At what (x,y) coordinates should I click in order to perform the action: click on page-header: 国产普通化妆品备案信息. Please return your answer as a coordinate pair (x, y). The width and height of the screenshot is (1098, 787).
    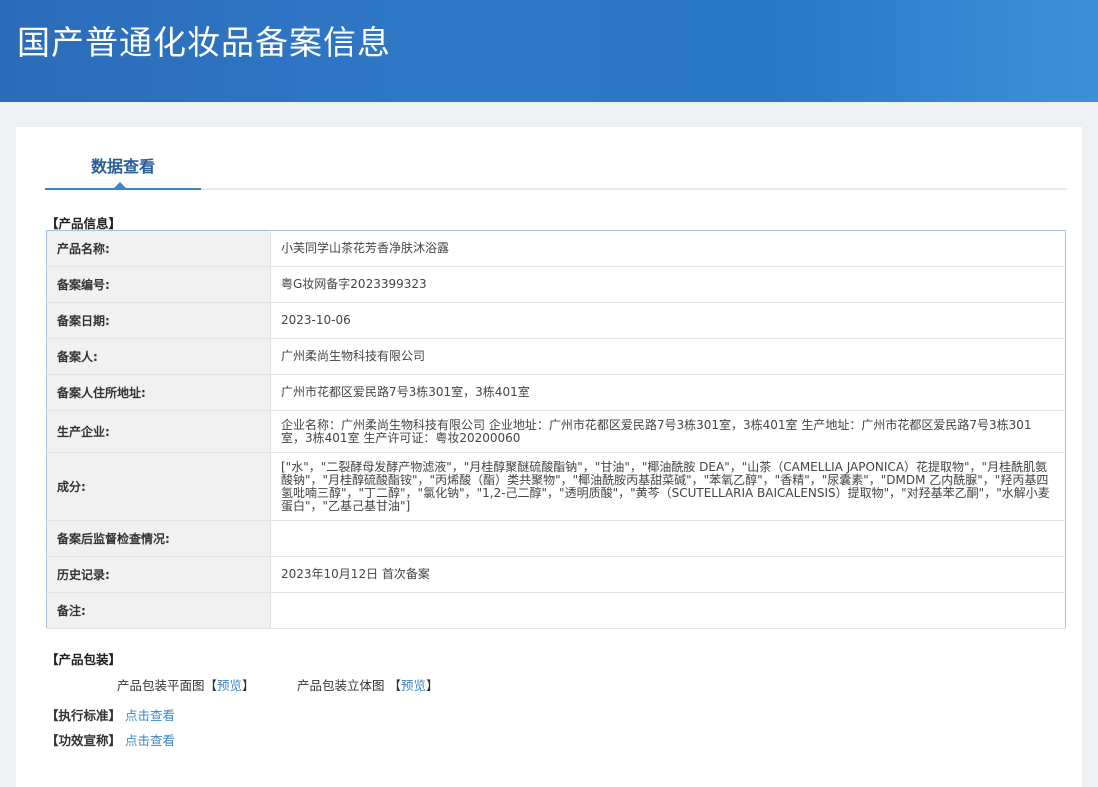
    Looking at the image, I should click on (549, 51).